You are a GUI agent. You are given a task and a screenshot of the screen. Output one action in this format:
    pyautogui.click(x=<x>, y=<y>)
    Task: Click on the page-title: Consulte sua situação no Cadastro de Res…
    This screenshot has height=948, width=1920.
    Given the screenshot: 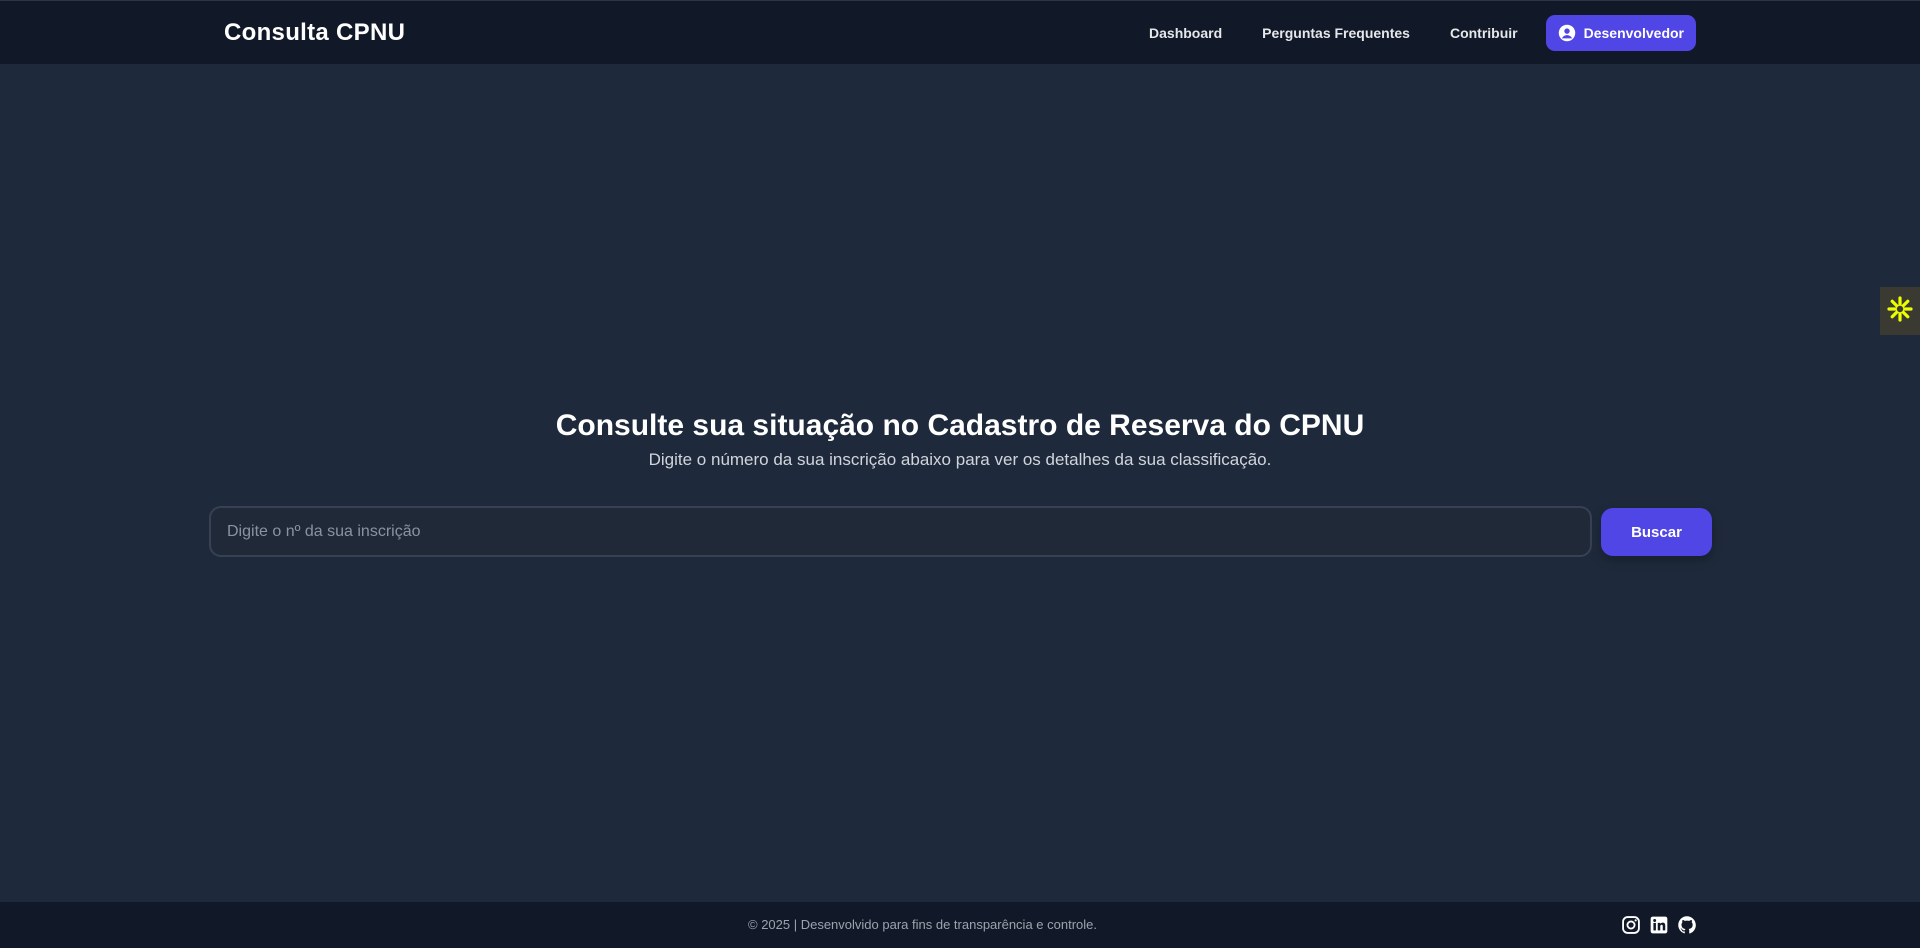 What is the action you would take?
    pyautogui.click(x=960, y=425)
    